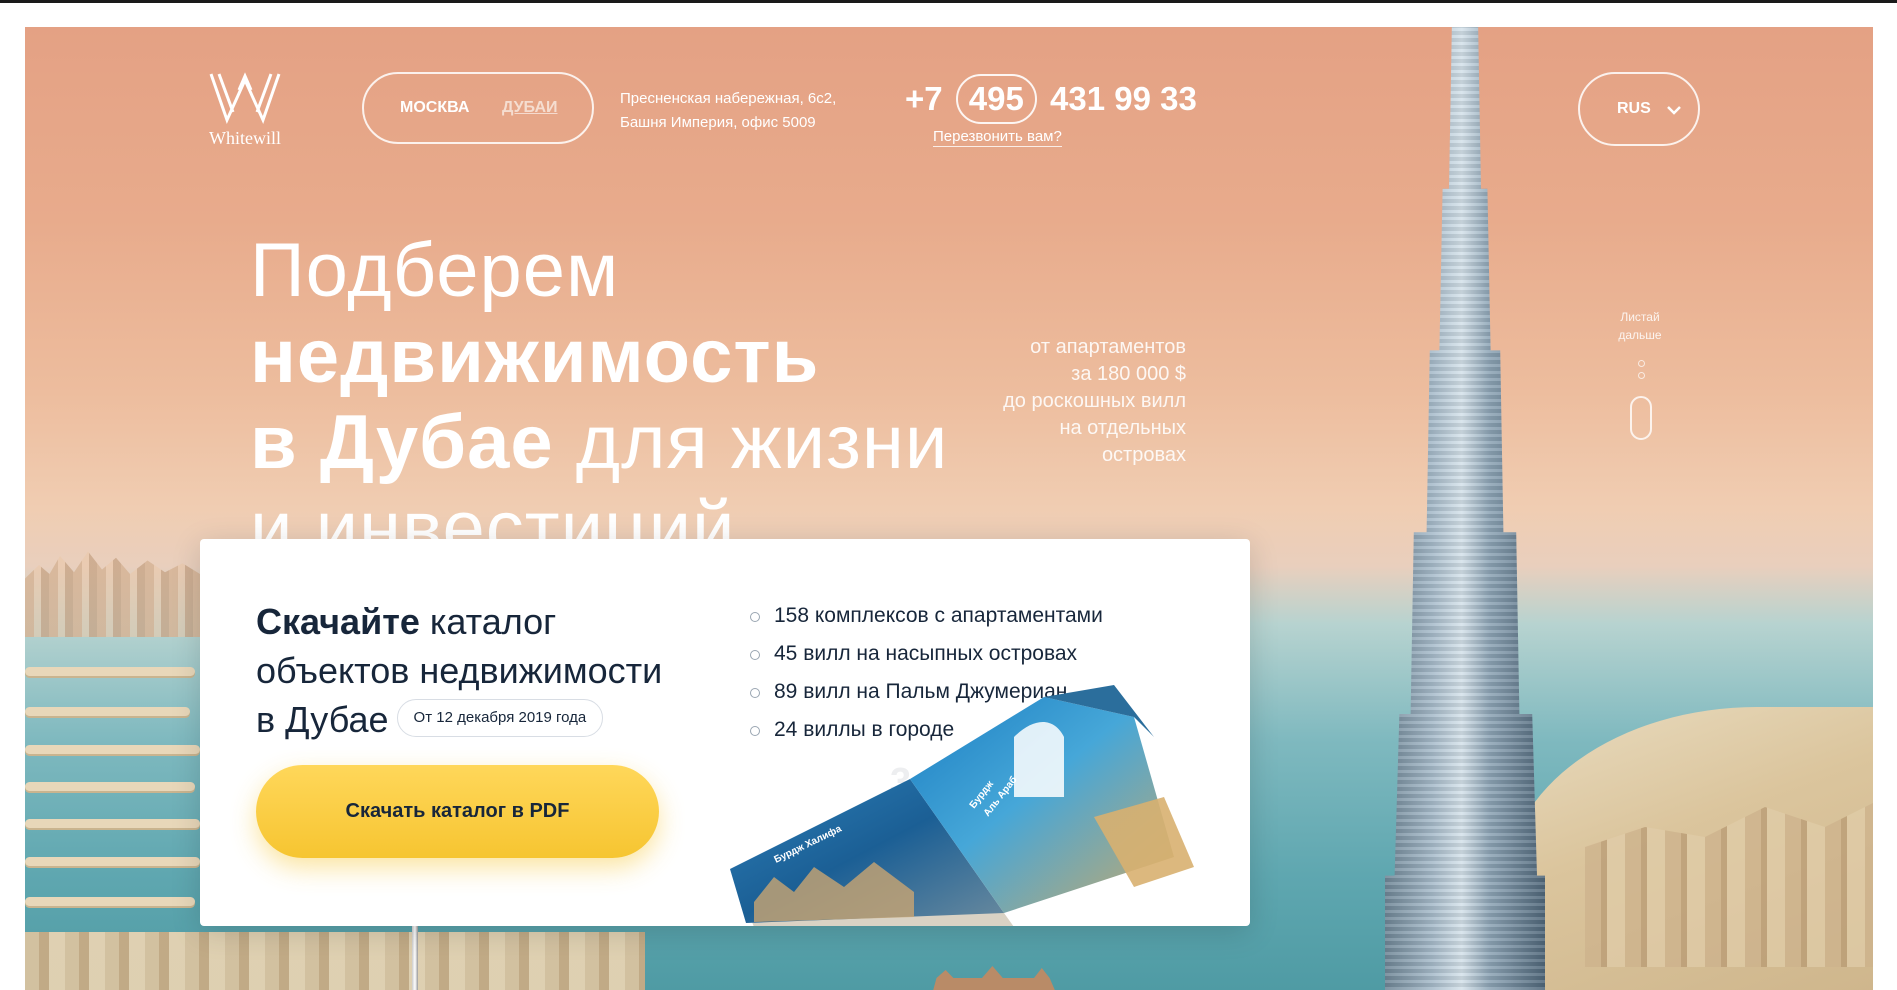 This screenshot has width=1897, height=990. What do you see at coordinates (1674, 110) in the screenshot?
I see `chevron-down-icon` at bounding box center [1674, 110].